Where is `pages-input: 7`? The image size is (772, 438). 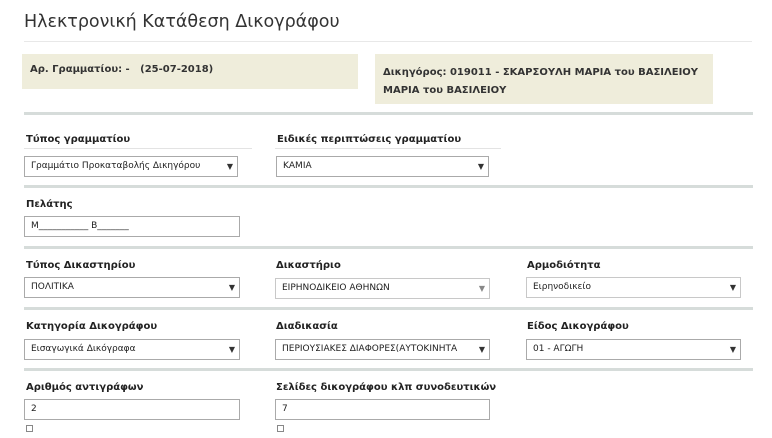
pages-input: 7 is located at coordinates (382, 409).